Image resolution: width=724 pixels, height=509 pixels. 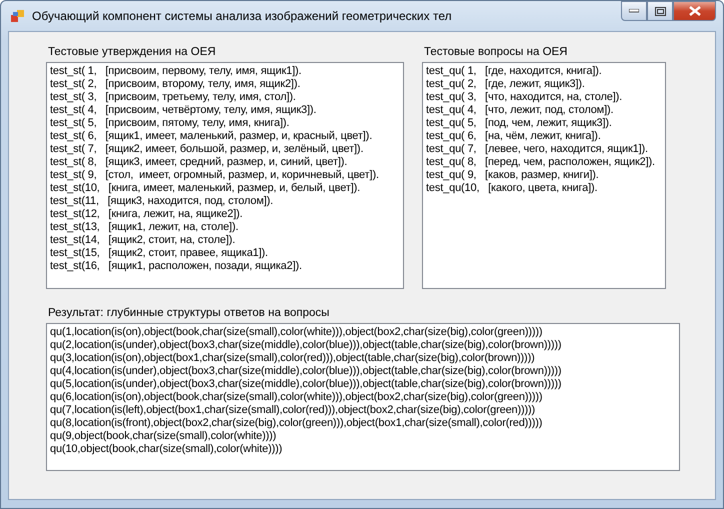 I want to click on text-line: test_st( 4, [присвоим, четвёртому, телу, имя, ящик3])., so click(x=184, y=110).